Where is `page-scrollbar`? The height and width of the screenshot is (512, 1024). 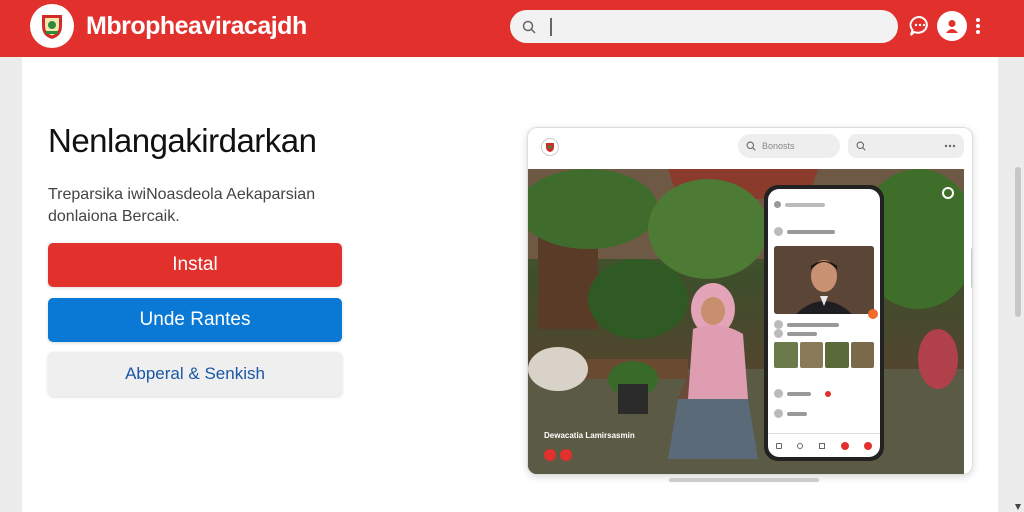 page-scrollbar is located at coordinates (1018, 284).